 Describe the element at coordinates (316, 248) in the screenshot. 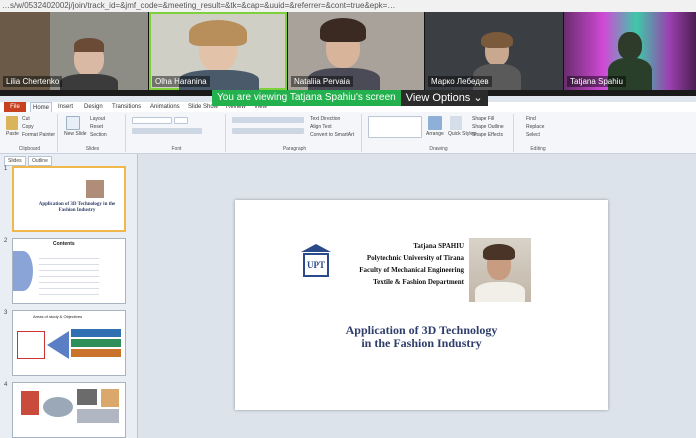

I see `logo-roof` at that location.